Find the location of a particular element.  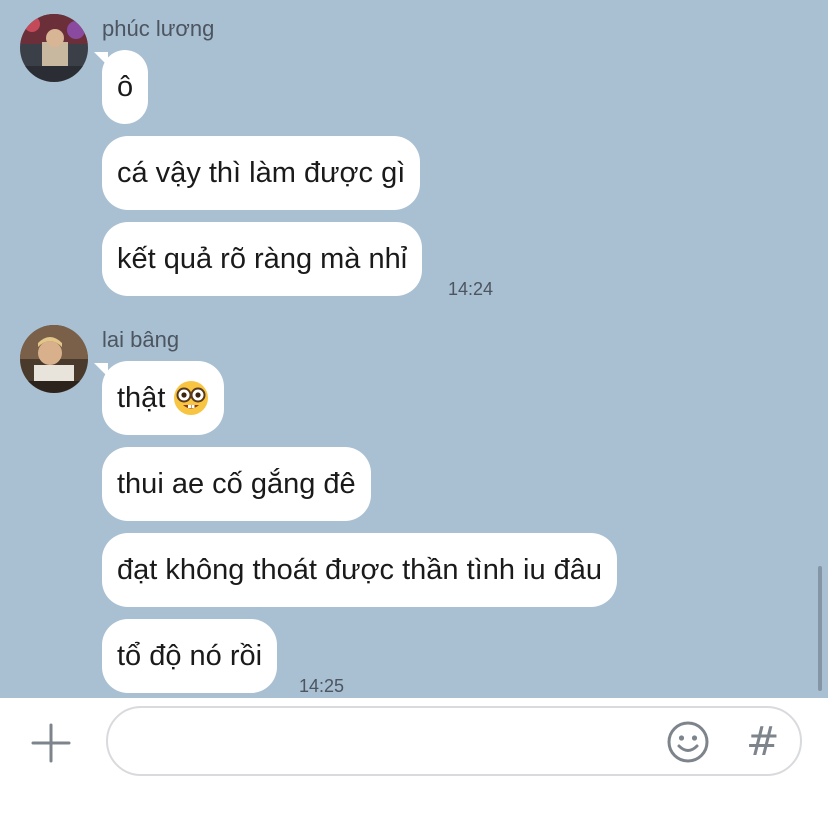

message-text: đạt không thoát được thần tình iu đâu is located at coordinates (360, 569).